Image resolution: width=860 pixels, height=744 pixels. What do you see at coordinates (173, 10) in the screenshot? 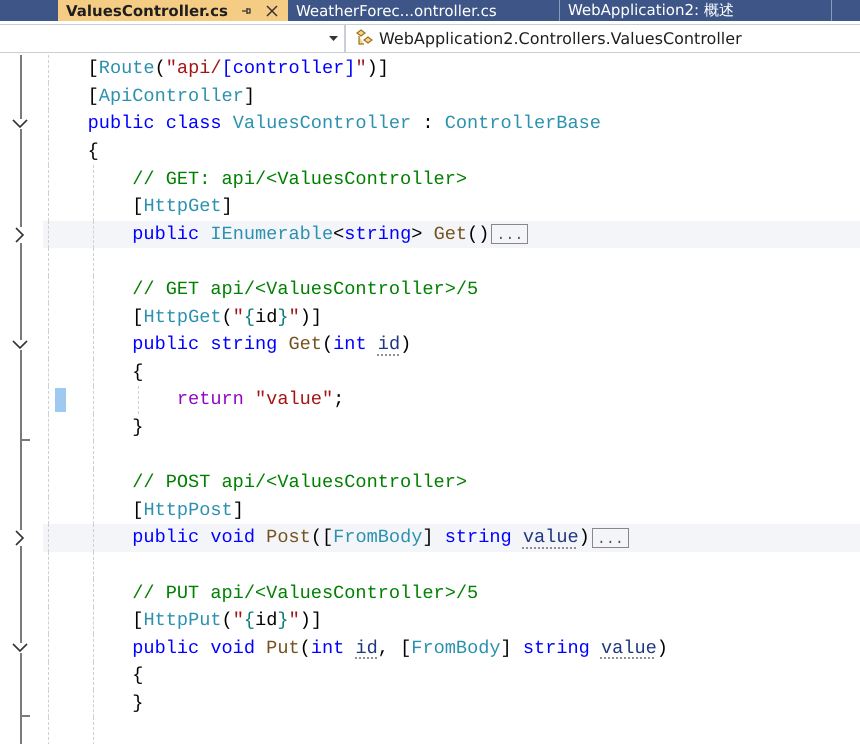
I see `file-tab: ValuesController.cs` at bounding box center [173, 10].